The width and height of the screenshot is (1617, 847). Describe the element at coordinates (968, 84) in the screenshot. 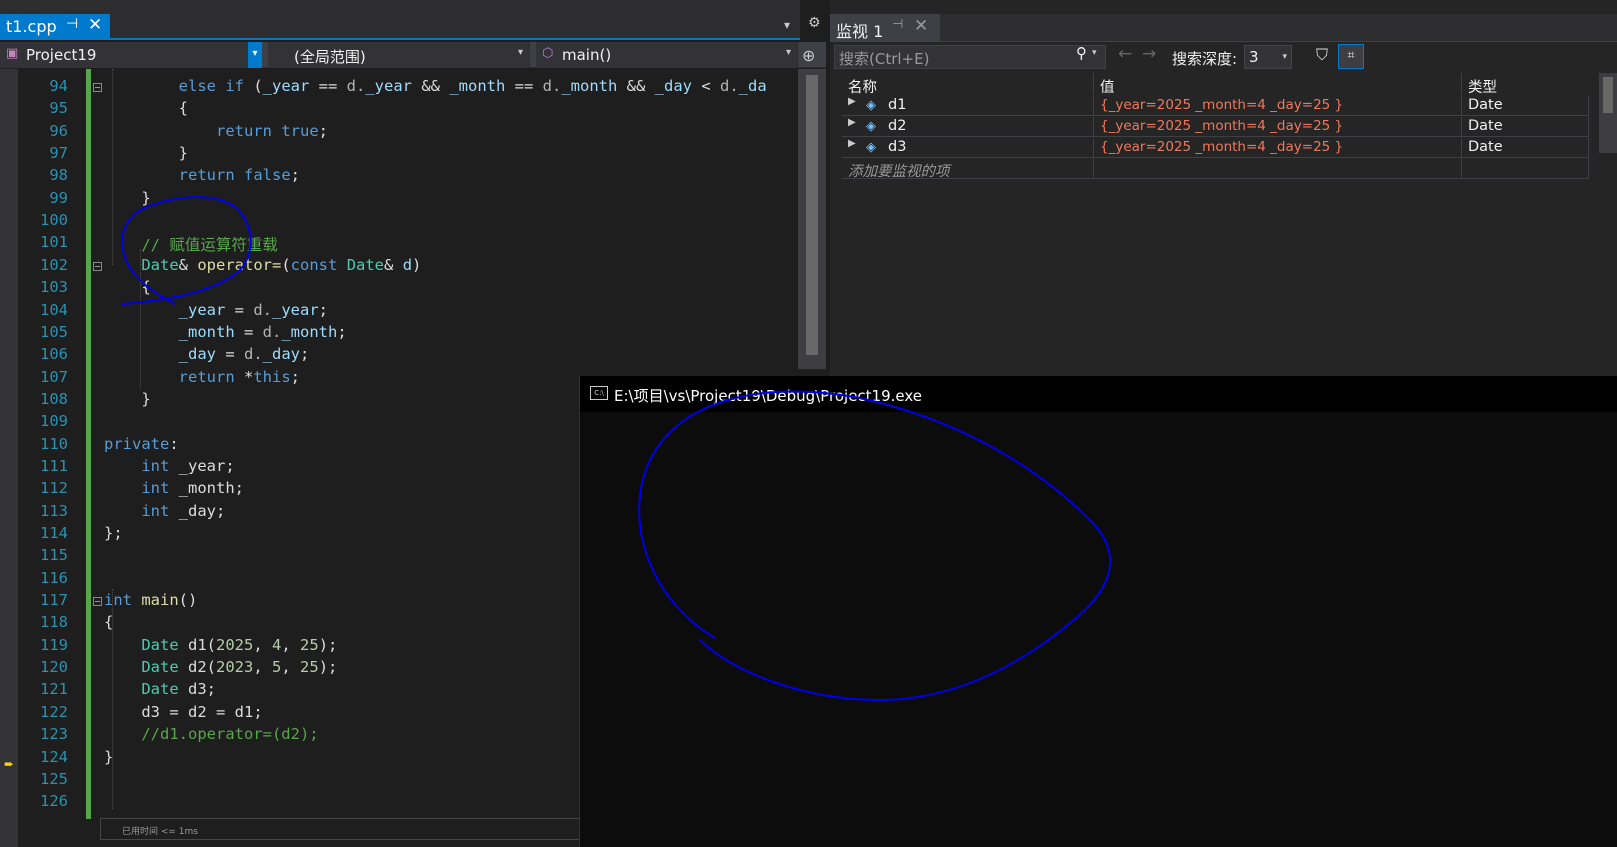

I see `column-header-name: 名称` at that location.